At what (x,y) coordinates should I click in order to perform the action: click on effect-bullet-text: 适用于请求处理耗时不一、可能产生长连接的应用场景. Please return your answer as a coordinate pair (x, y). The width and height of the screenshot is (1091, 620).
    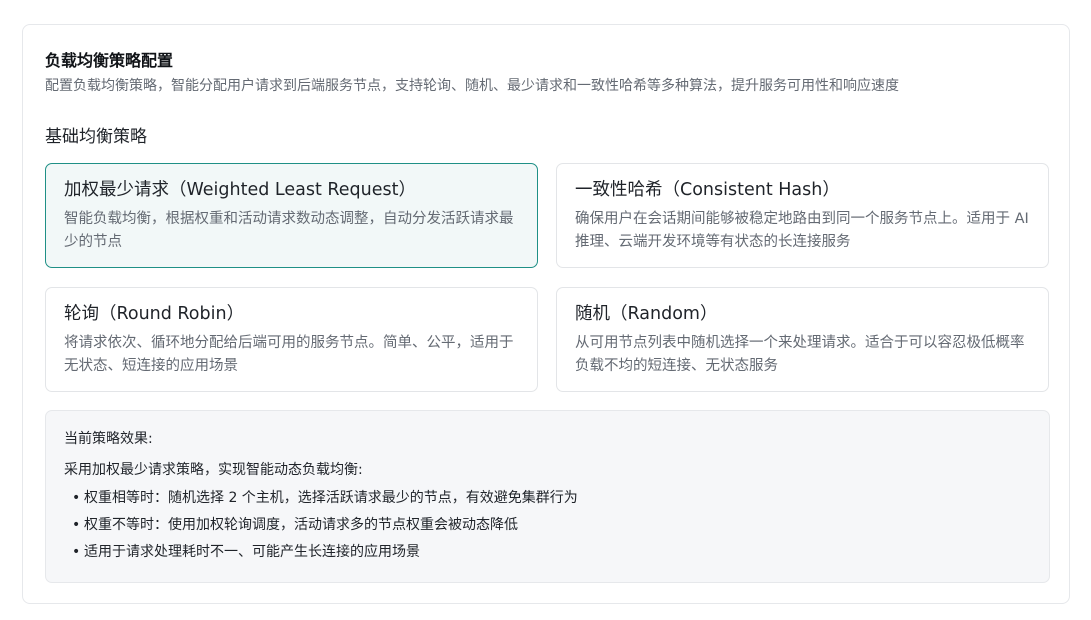
    Looking at the image, I should click on (252, 552).